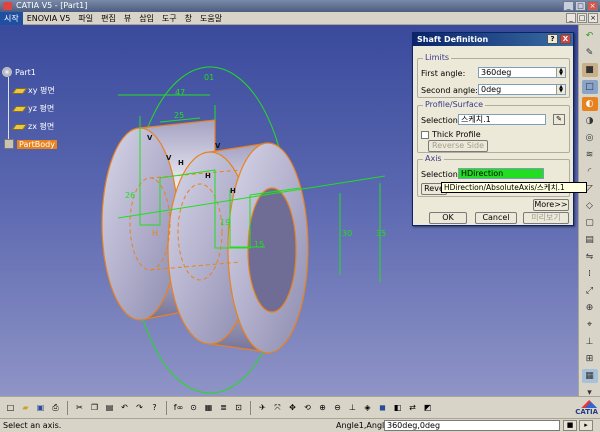  I want to click on print-icon: ⎙, so click(55, 408).